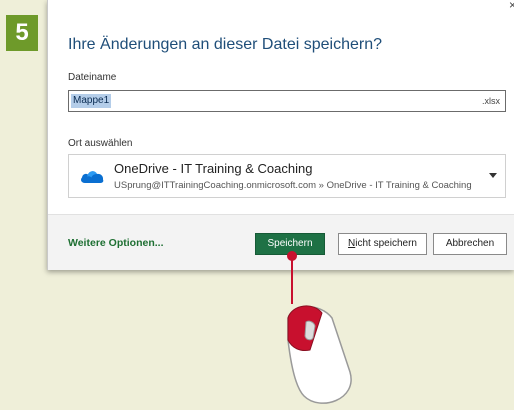 The width and height of the screenshot is (514, 410). I want to click on filename-label: Dateiname, so click(92, 77).